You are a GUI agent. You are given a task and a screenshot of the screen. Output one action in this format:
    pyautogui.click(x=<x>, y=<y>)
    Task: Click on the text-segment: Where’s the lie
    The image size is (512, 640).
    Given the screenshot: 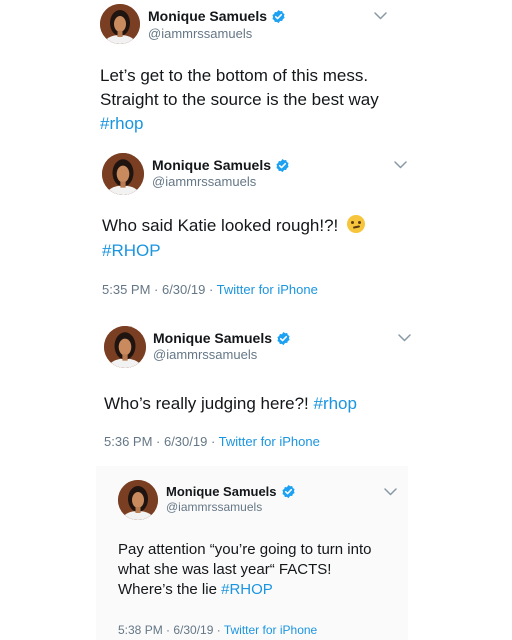 What is the action you would take?
    pyautogui.click(x=170, y=589)
    